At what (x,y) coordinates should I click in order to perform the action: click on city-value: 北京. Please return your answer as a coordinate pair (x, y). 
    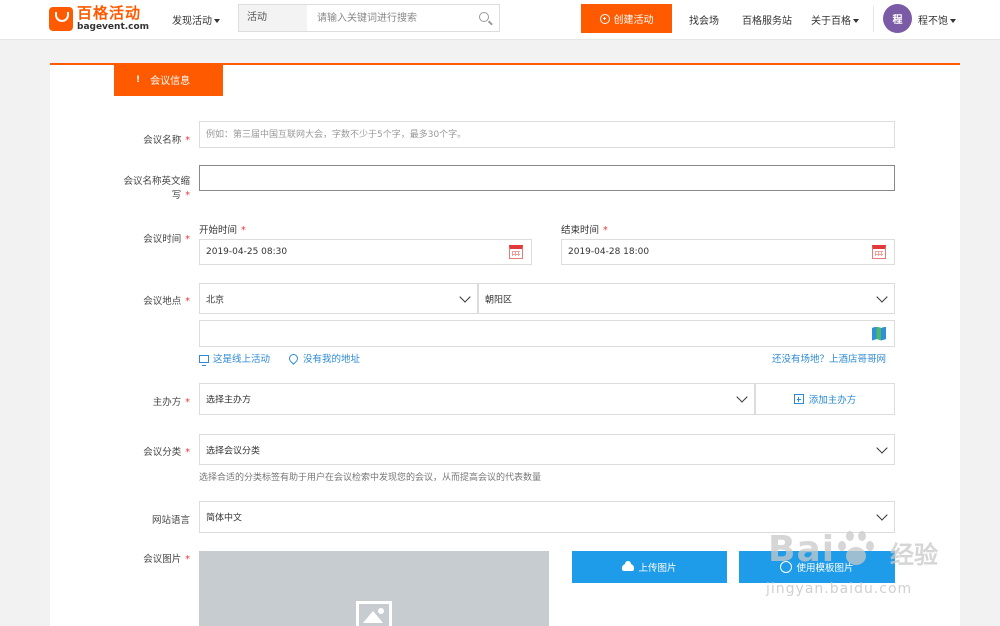
    Looking at the image, I should click on (215, 300).